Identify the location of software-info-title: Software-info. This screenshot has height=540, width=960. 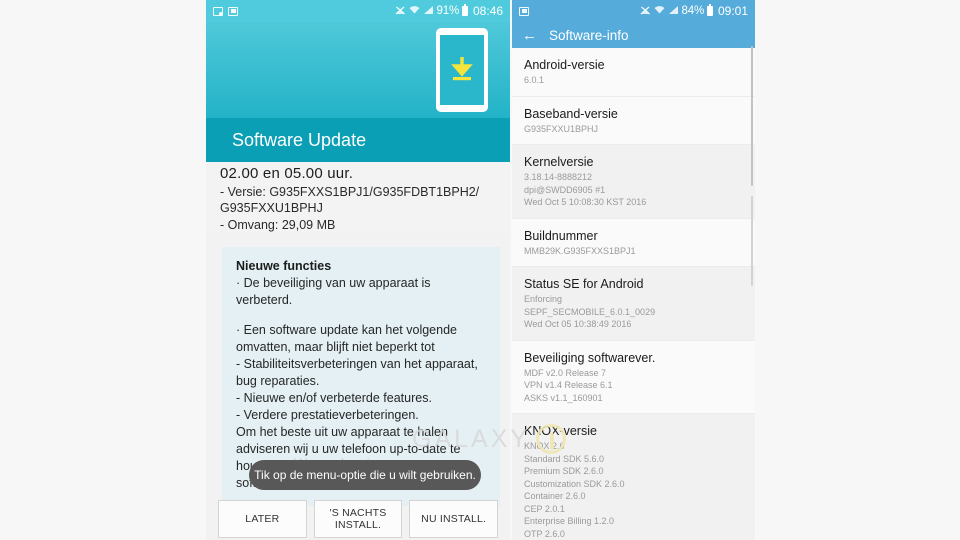
(589, 35).